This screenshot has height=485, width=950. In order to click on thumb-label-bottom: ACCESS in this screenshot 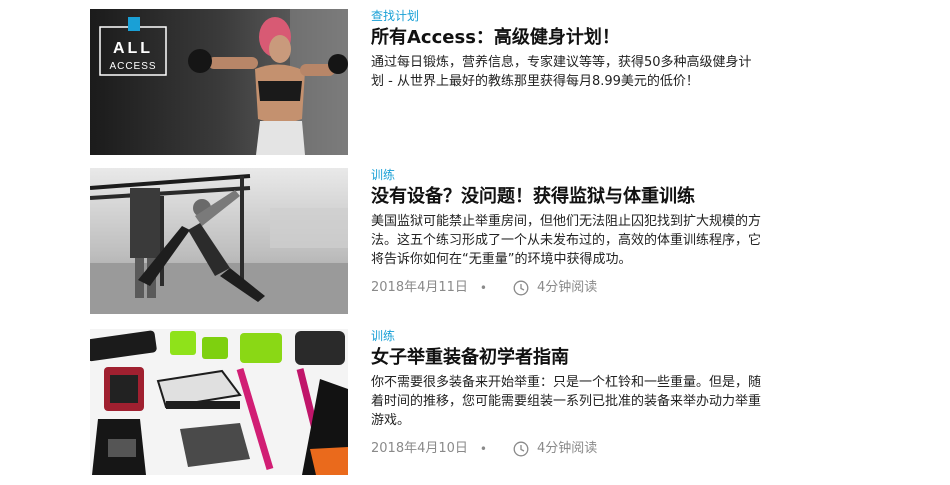, I will do `click(132, 66)`.